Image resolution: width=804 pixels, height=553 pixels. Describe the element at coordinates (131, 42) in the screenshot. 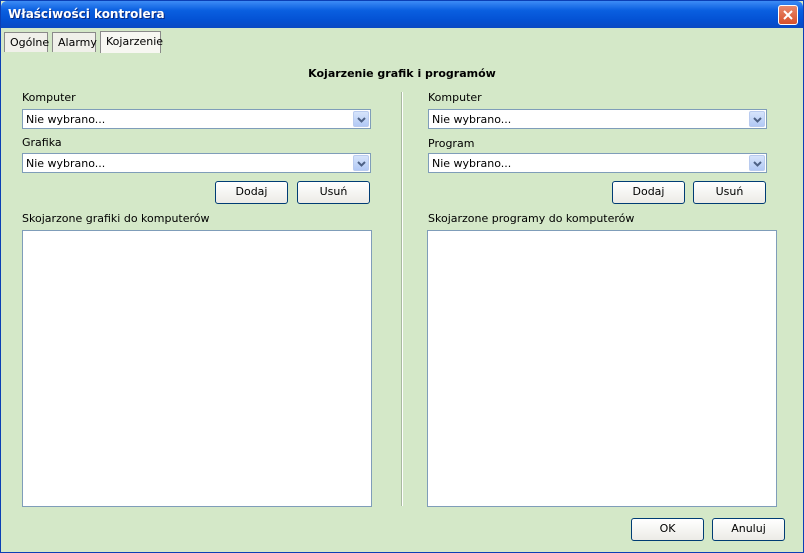

I see `tab-association: Kojarzenie` at that location.